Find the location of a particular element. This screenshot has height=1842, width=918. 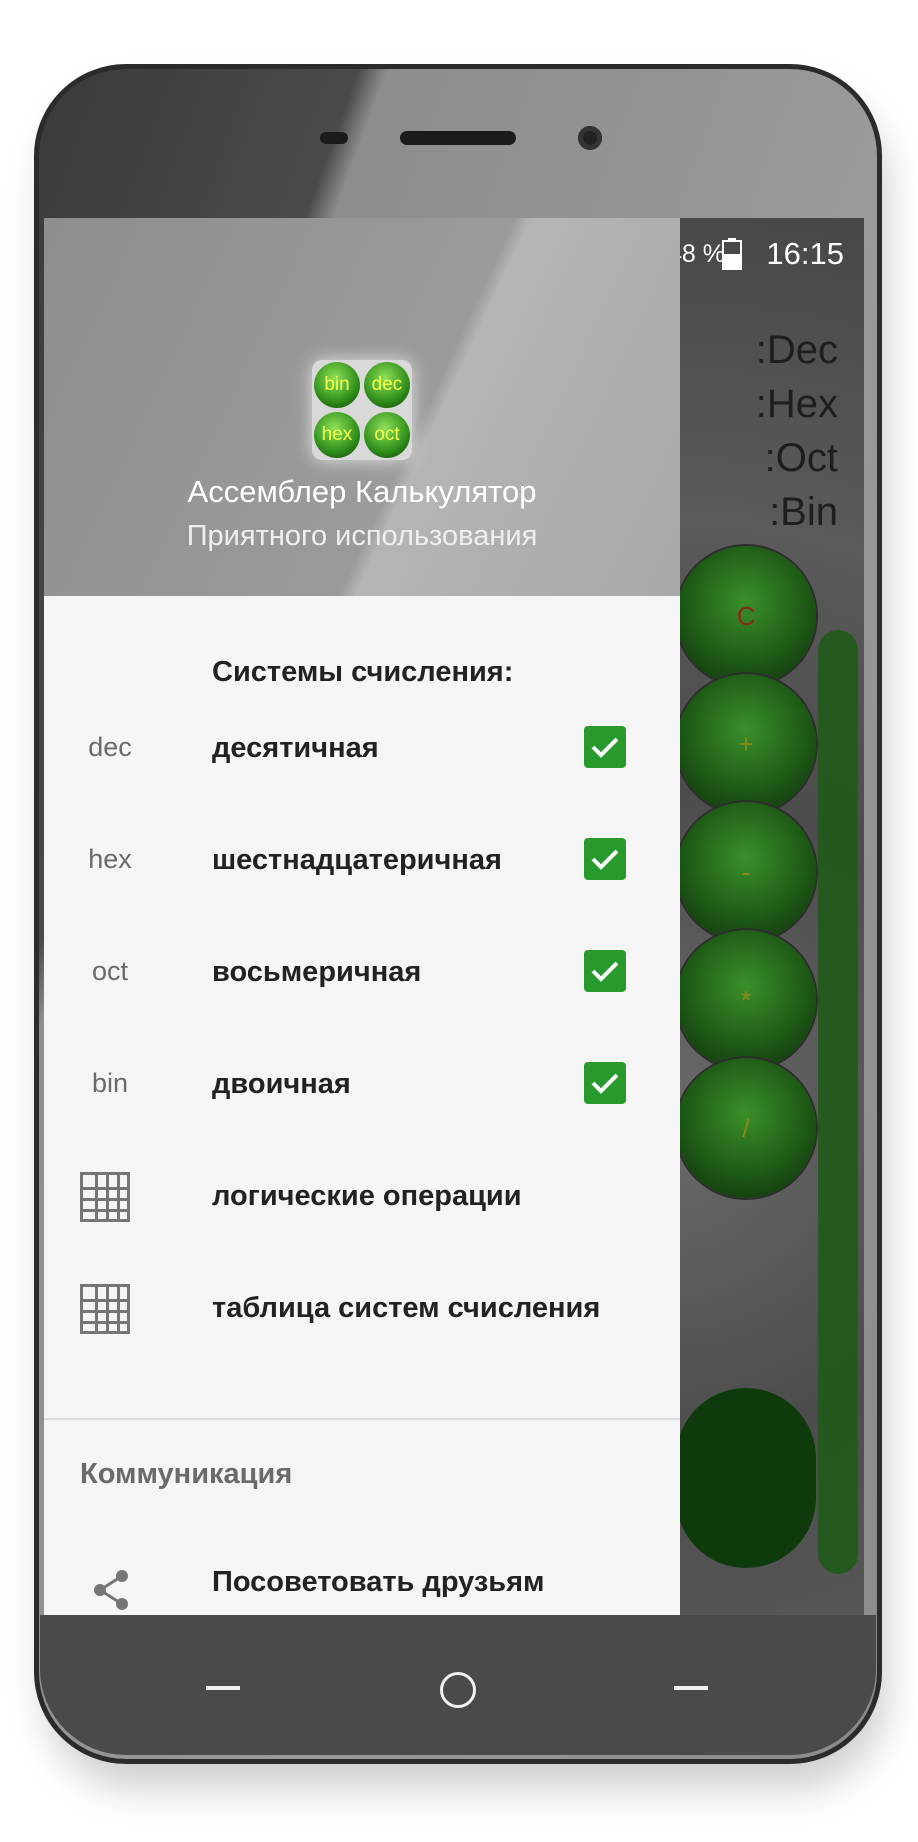

menu-item-number-systems-table: таблица систем счисления is located at coordinates (362, 1317).